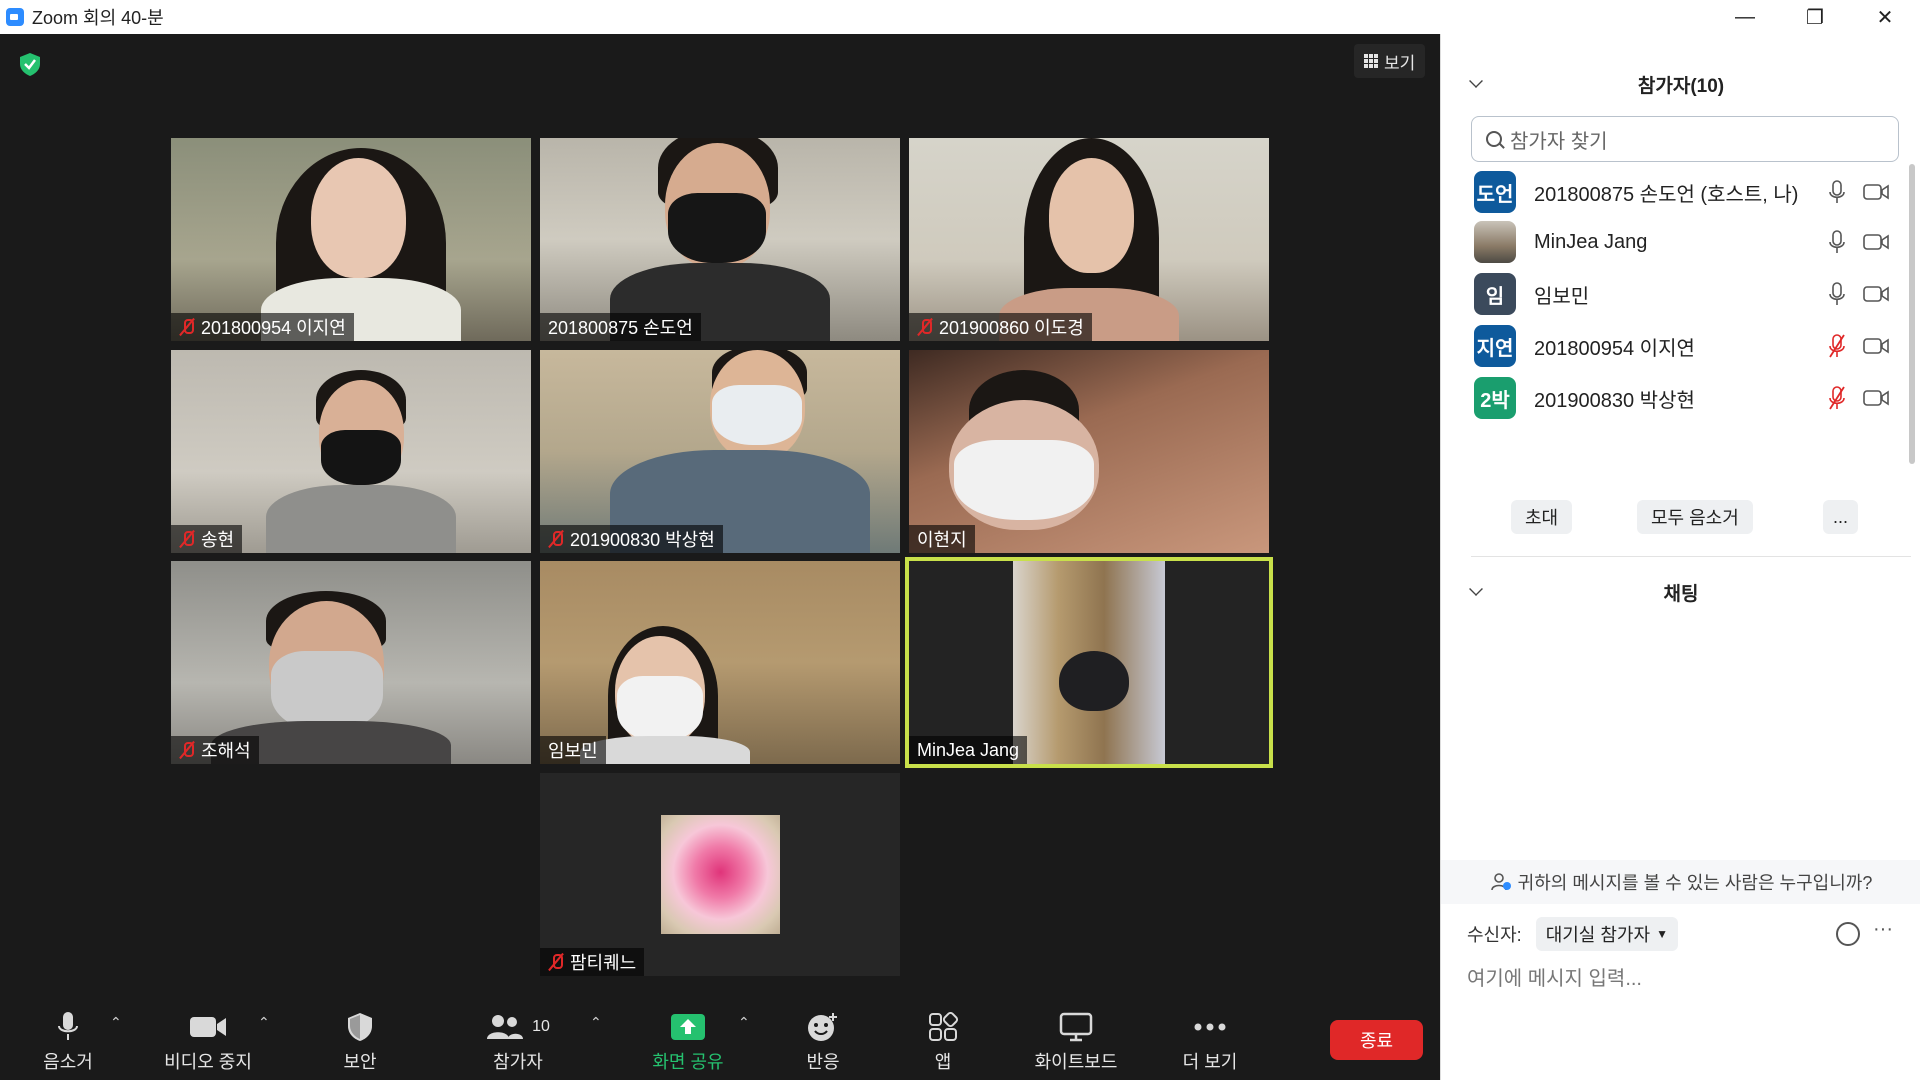 This screenshot has width=1920, height=1080. I want to click on participant-name-tag: 조해석, so click(215, 750).